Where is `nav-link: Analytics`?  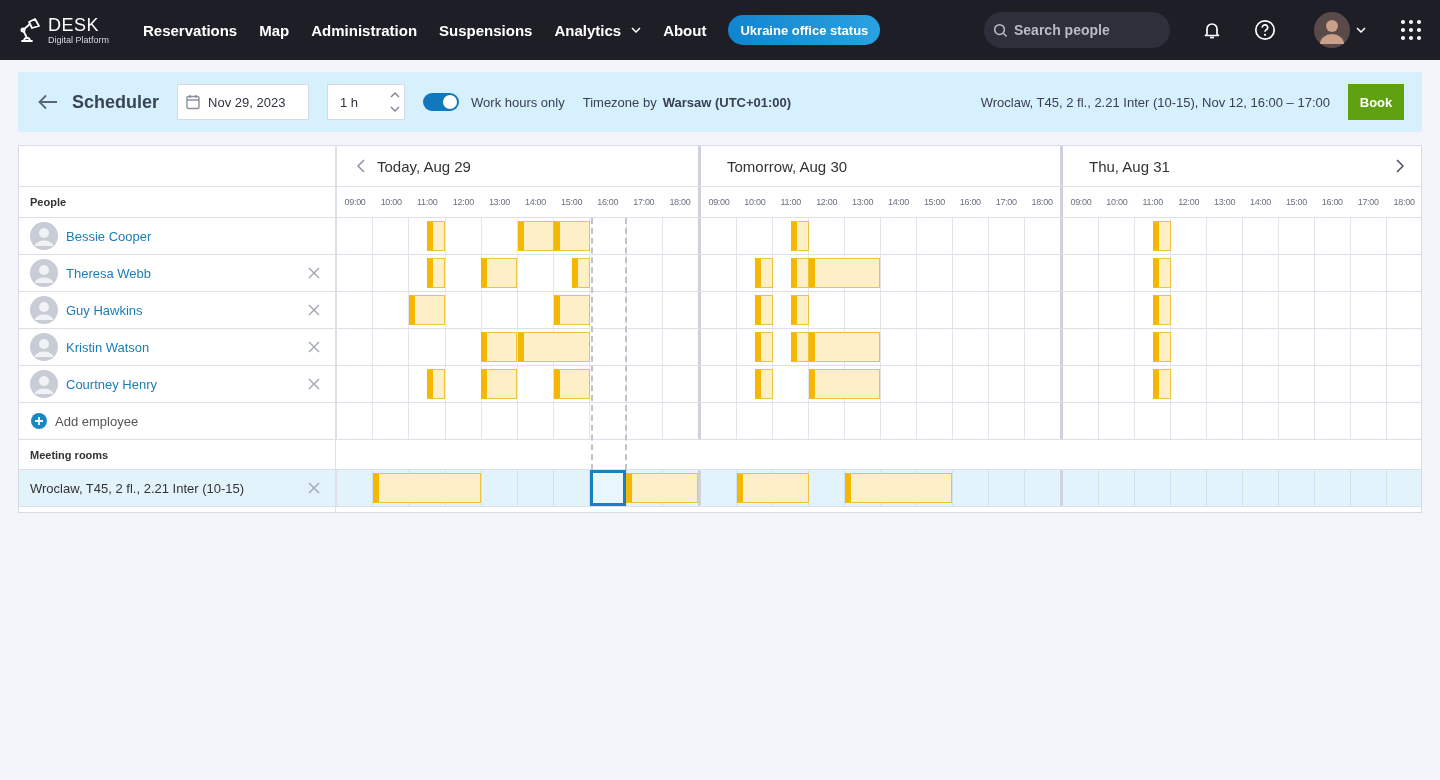
nav-link: Analytics is located at coordinates (598, 30).